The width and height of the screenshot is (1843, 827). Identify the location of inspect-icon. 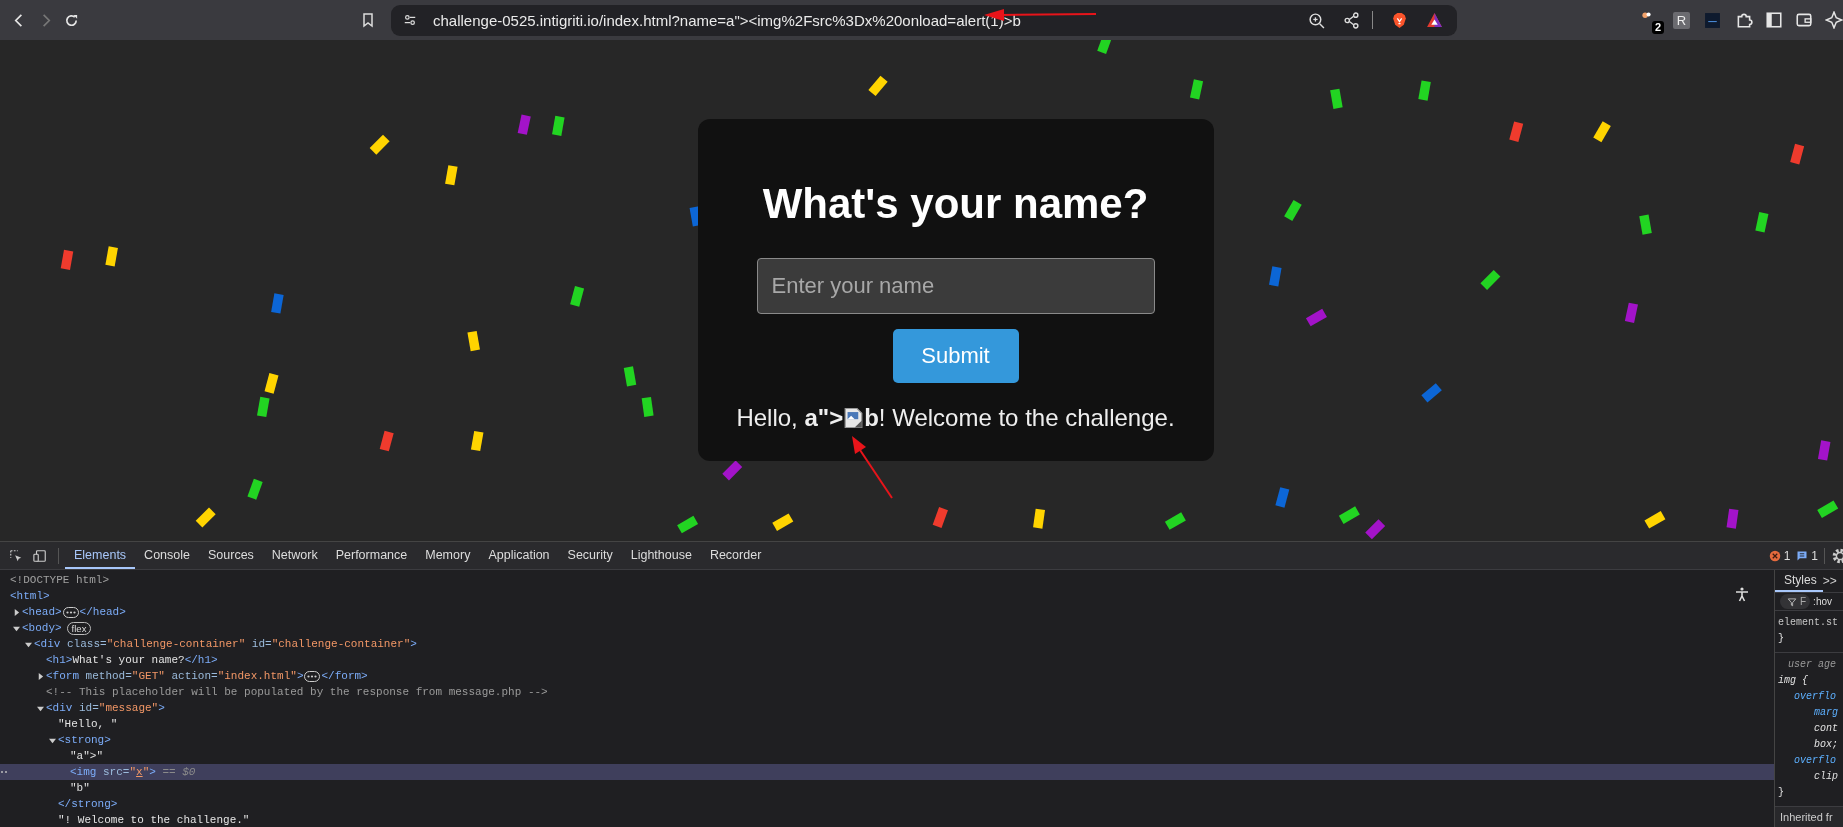
(16, 555).